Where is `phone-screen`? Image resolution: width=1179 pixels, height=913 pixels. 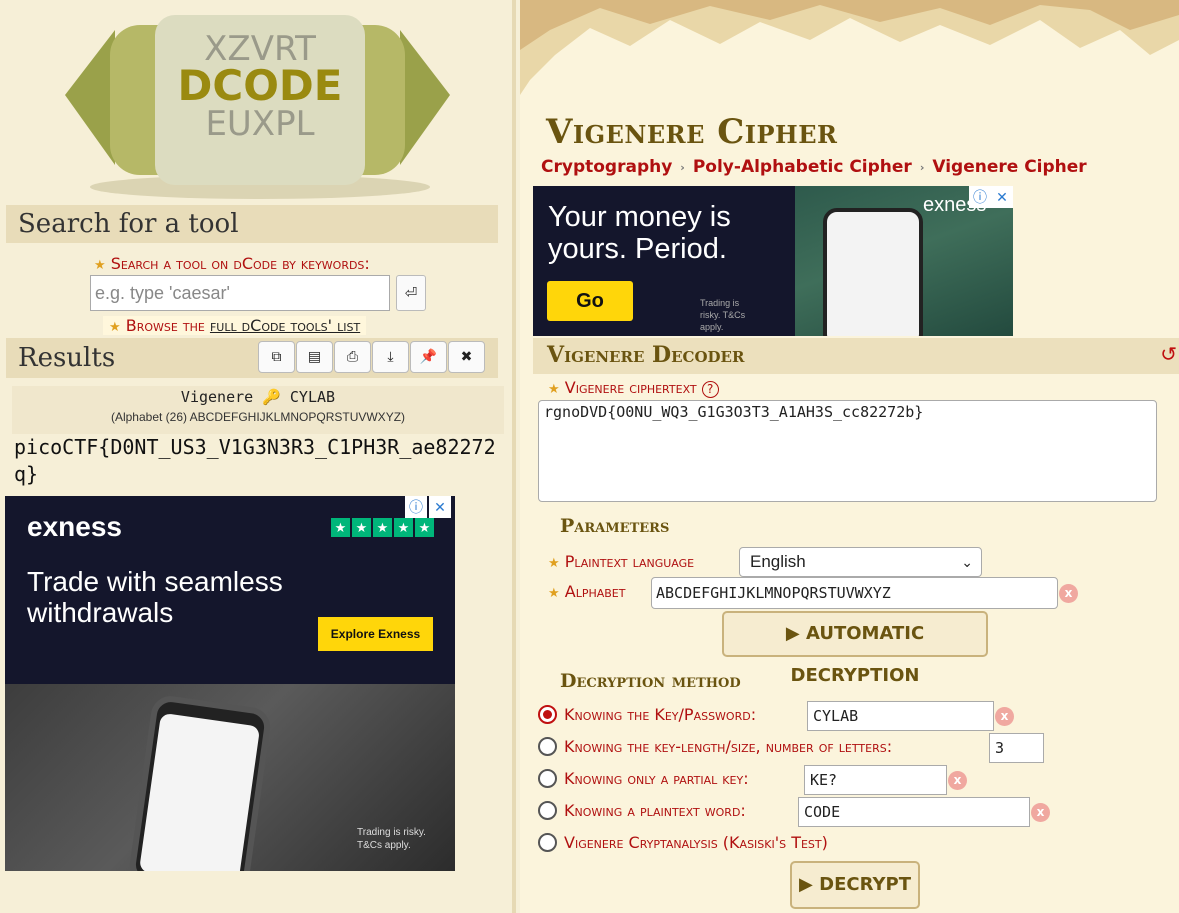 phone-screen is located at coordinates (199, 791).